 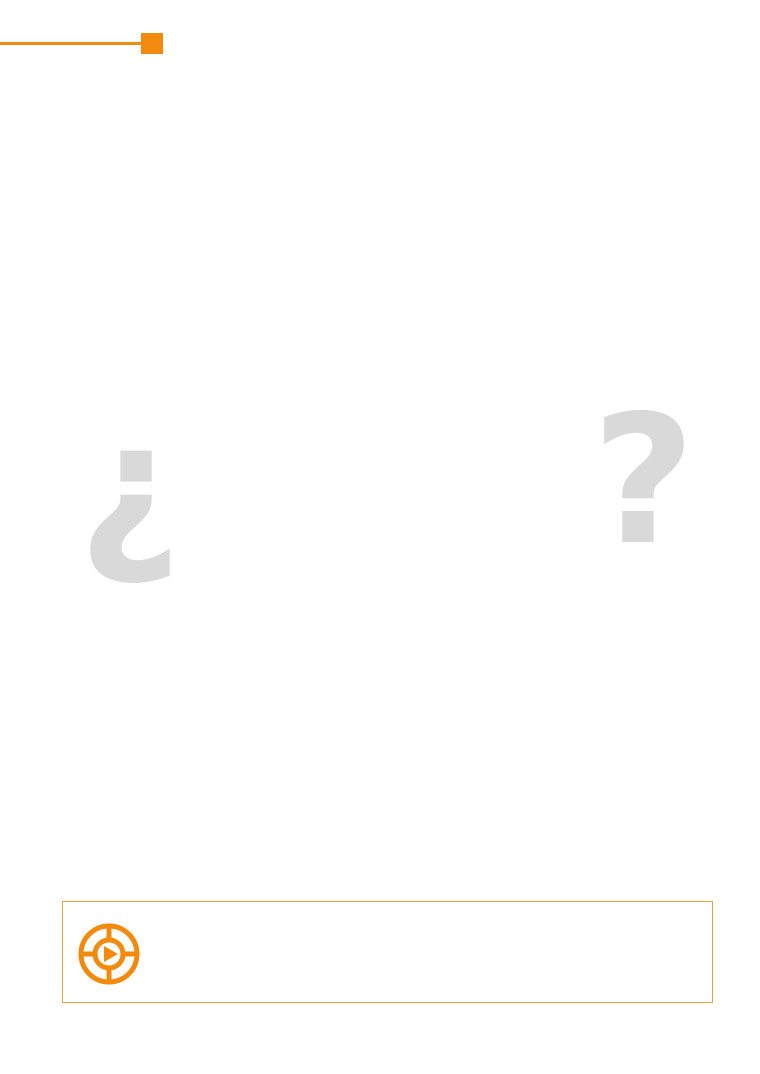 What do you see at coordinates (387, 952) in the screenshot?
I see `callout-box` at bounding box center [387, 952].